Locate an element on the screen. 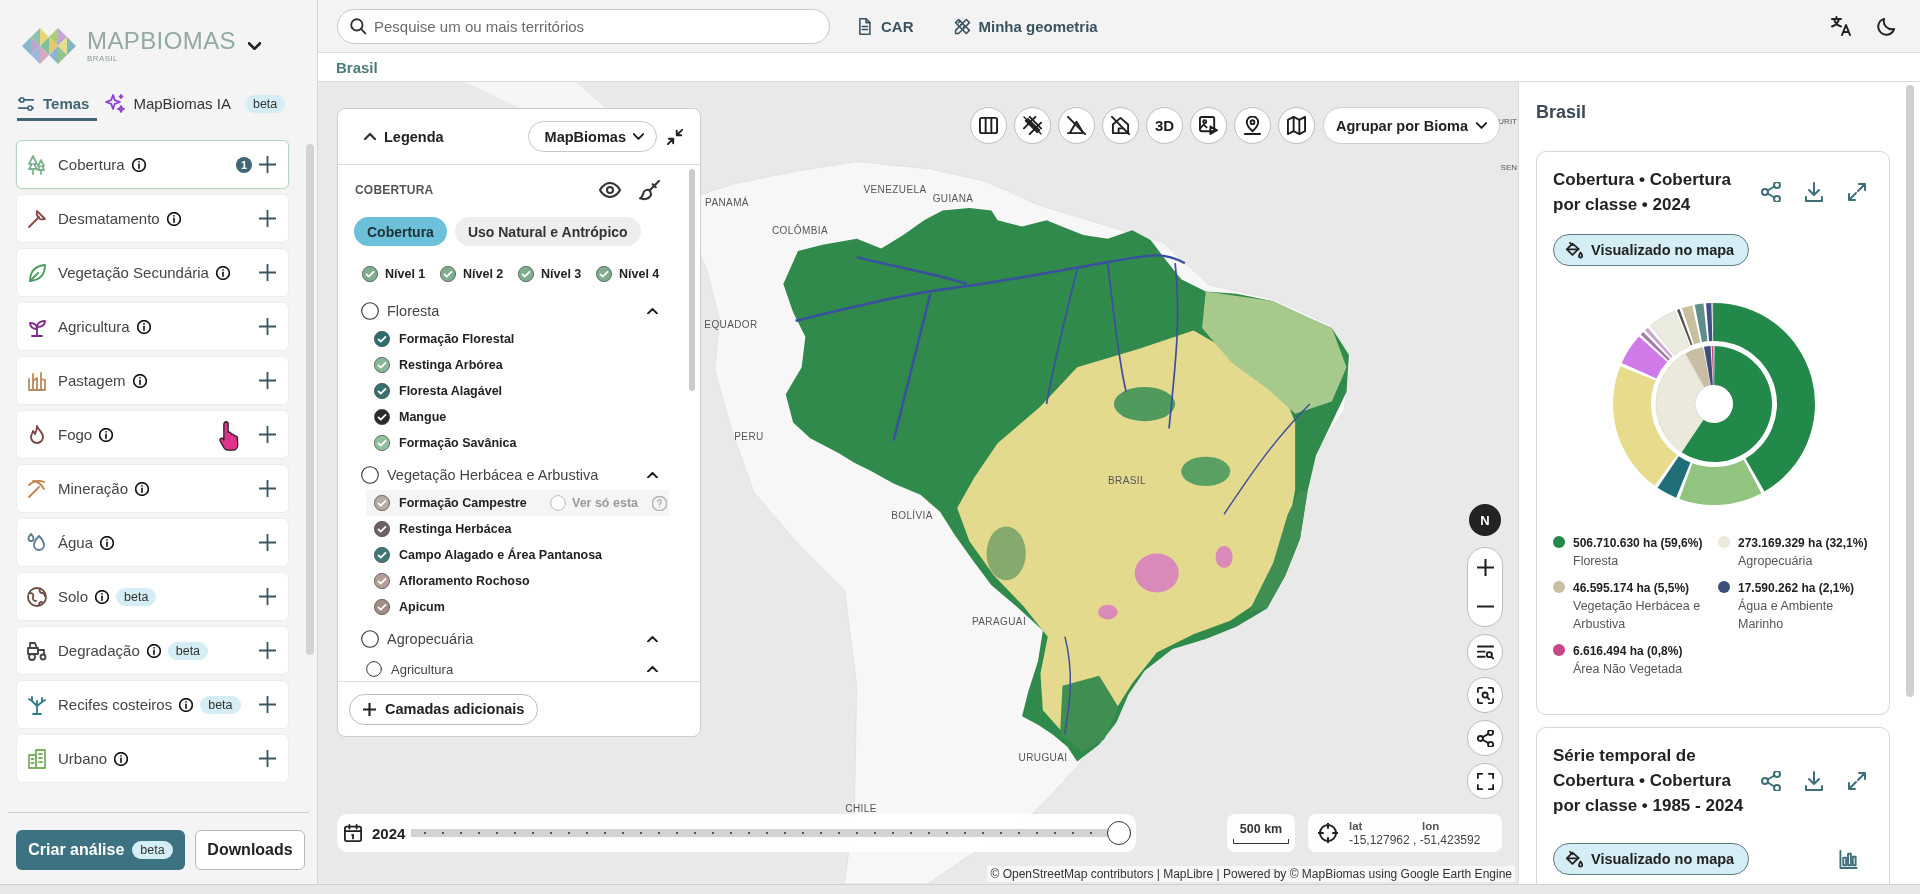  view-tab: Uso Natural e Antrópico is located at coordinates (547, 231).